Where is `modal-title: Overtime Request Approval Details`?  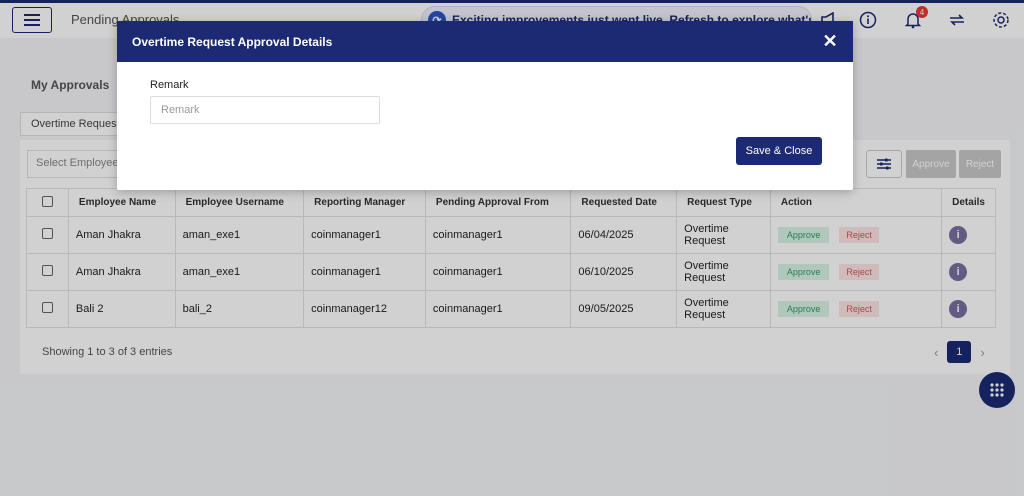
modal-title: Overtime Request Approval Details is located at coordinates (232, 41).